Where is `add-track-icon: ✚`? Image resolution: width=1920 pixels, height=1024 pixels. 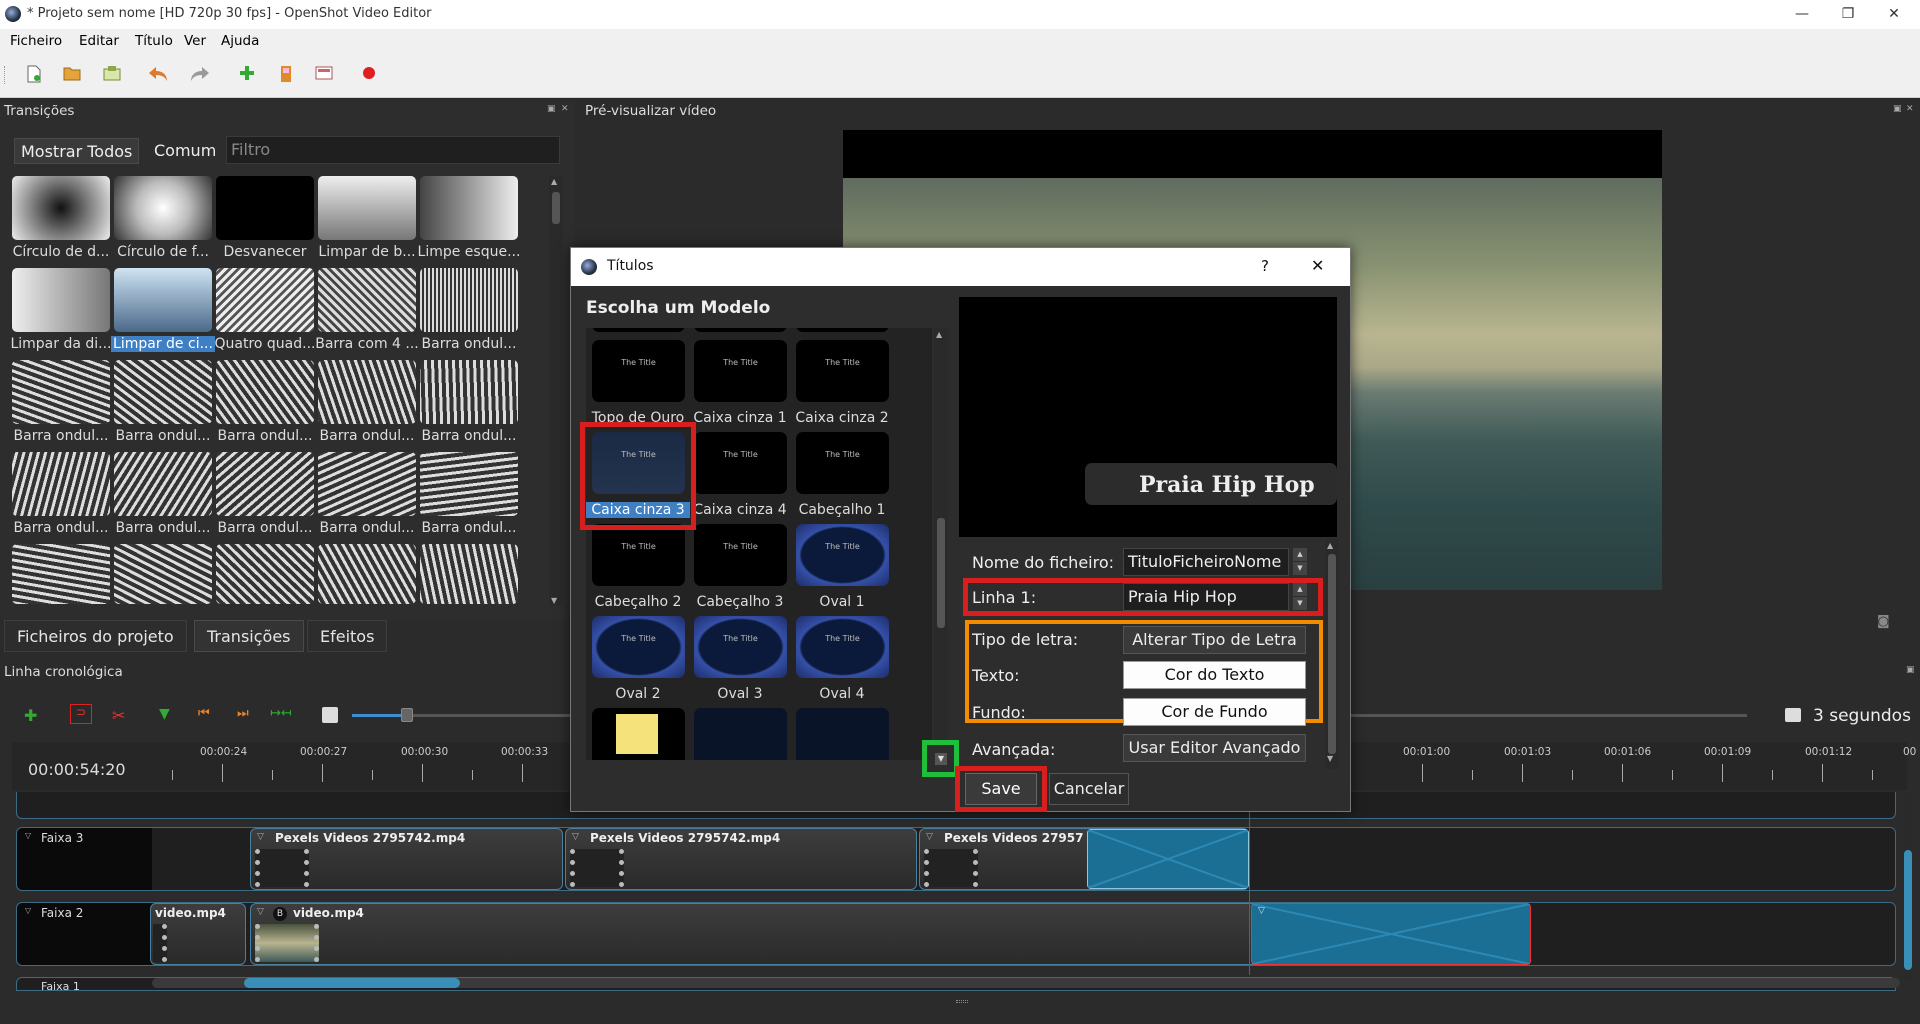 add-track-icon: ✚ is located at coordinates (30, 715).